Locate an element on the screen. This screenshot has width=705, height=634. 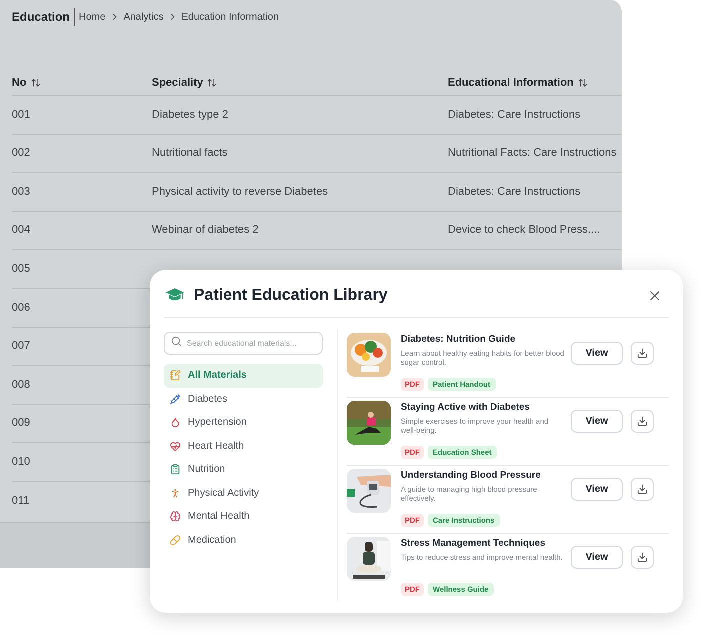
breadcrumb-link: Analytics is located at coordinates (144, 17).